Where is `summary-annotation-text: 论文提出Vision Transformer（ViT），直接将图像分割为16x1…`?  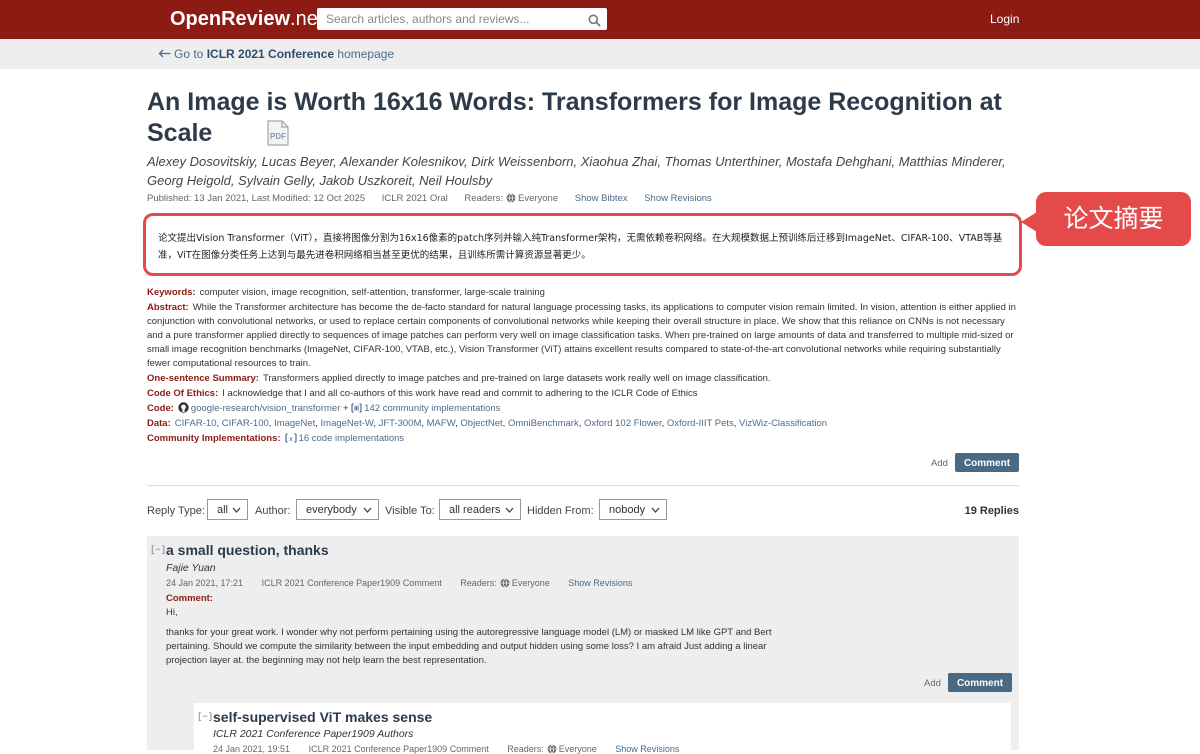
summary-annotation-text: 论文提出Vision Transformer（ViT），直接将图像分割为16x1… is located at coordinates (580, 247).